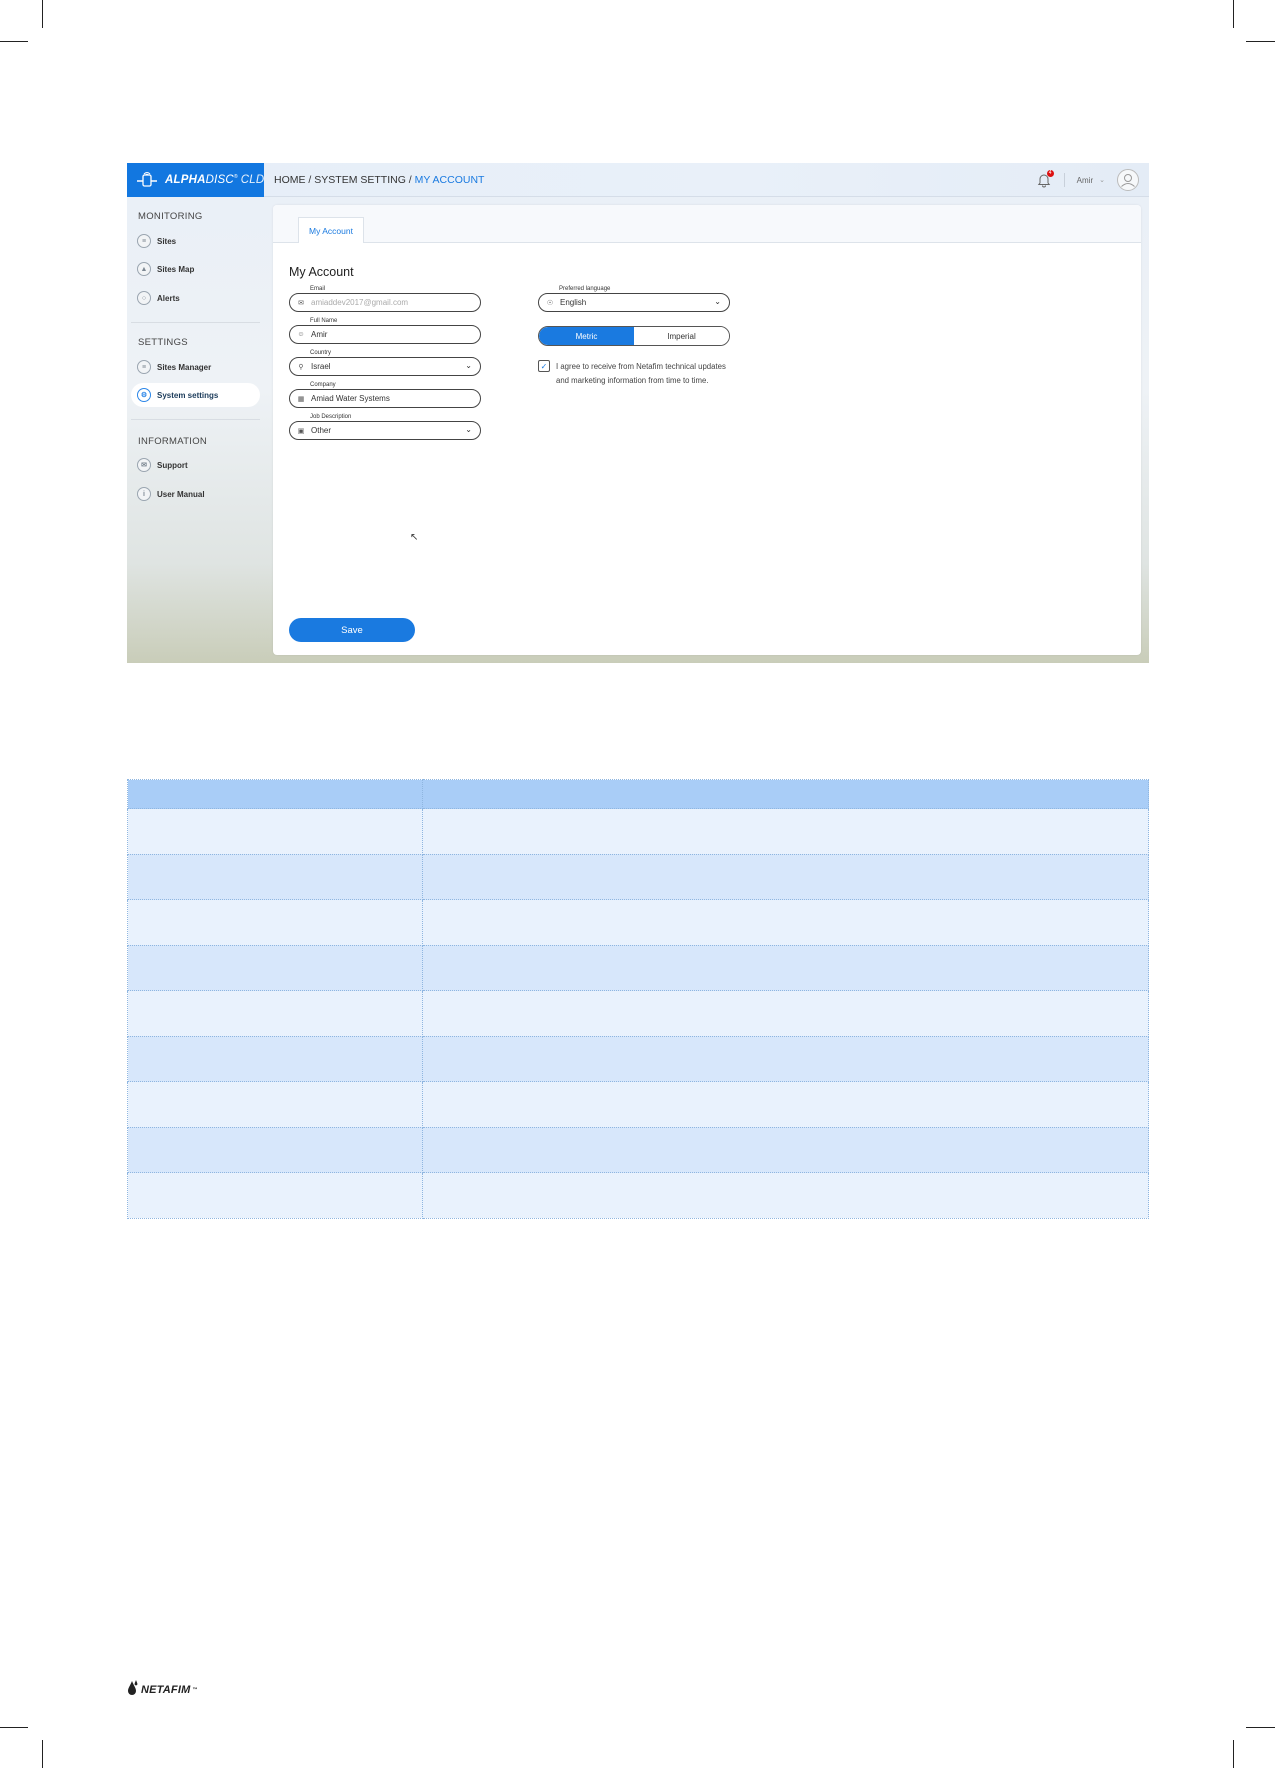 This screenshot has width=1275, height=1768. I want to click on sidebar-item-label: Sites, so click(167, 241).